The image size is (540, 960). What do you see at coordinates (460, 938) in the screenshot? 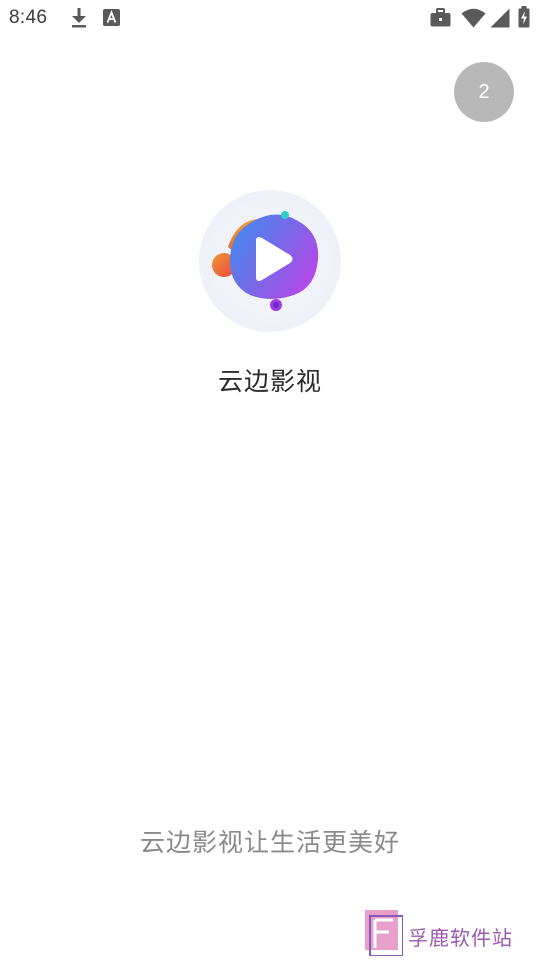
I see `watermark-text: 孚鹿软件站` at bounding box center [460, 938].